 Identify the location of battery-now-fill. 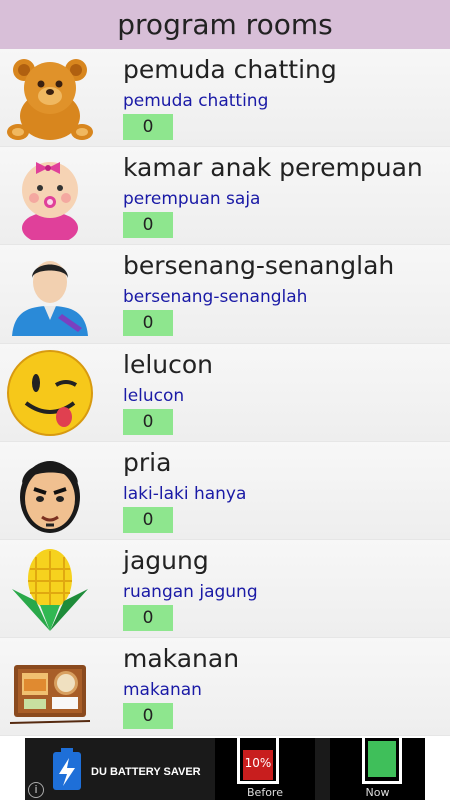
(382, 759).